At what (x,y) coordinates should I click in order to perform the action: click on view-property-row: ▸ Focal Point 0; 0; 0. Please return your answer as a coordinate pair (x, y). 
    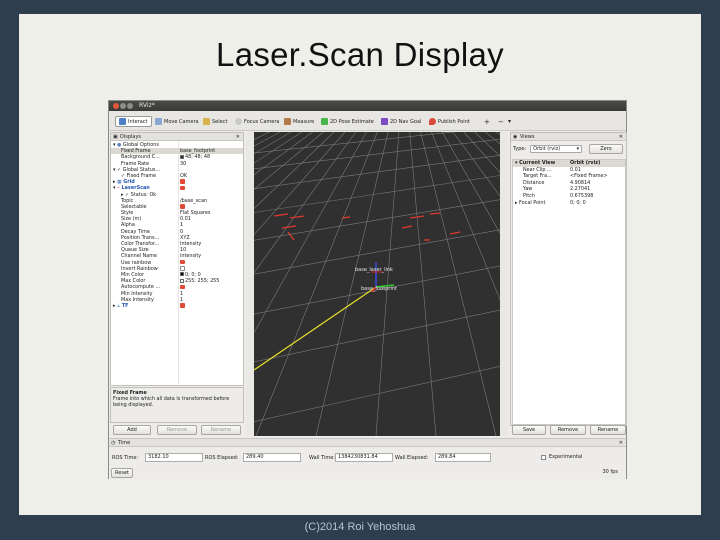
    Looking at the image, I should click on (569, 203).